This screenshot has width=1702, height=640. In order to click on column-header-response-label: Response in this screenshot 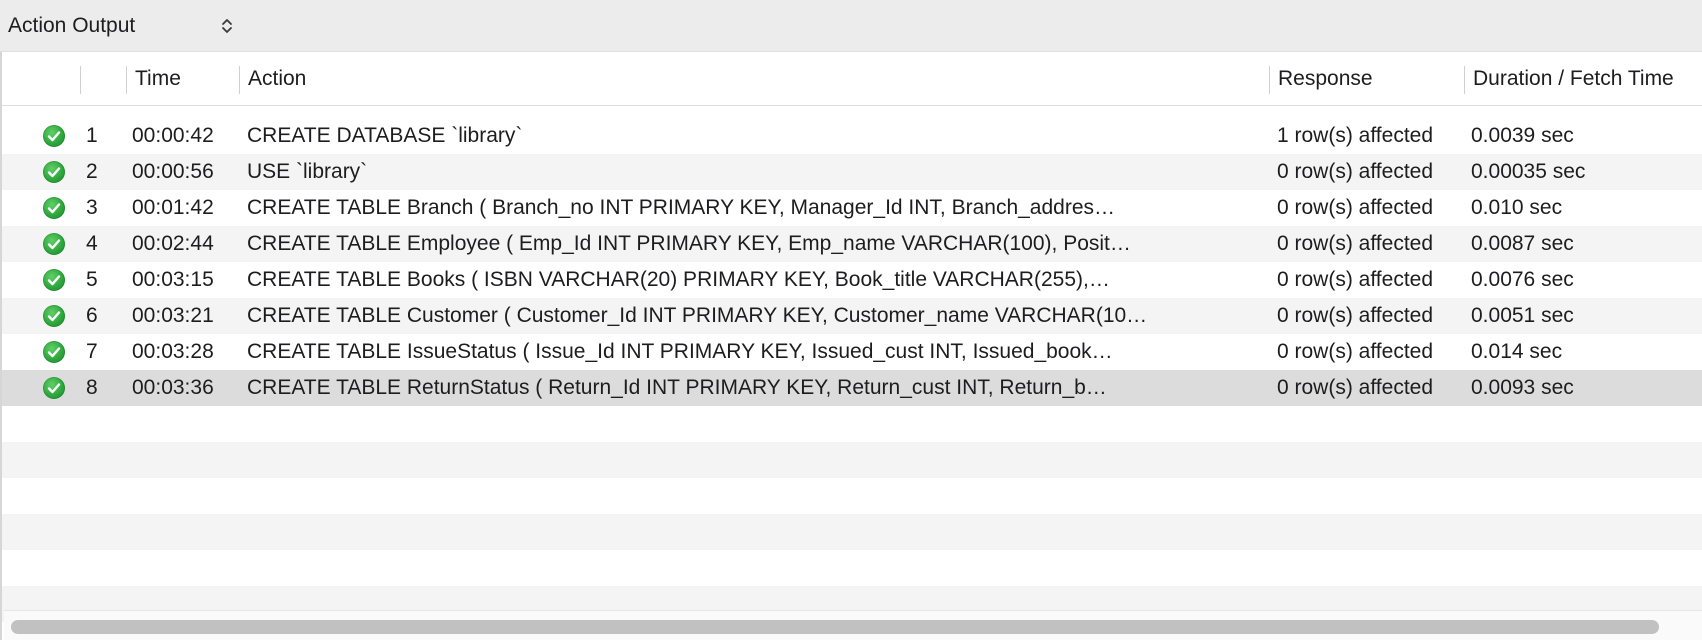, I will do `click(1325, 78)`.